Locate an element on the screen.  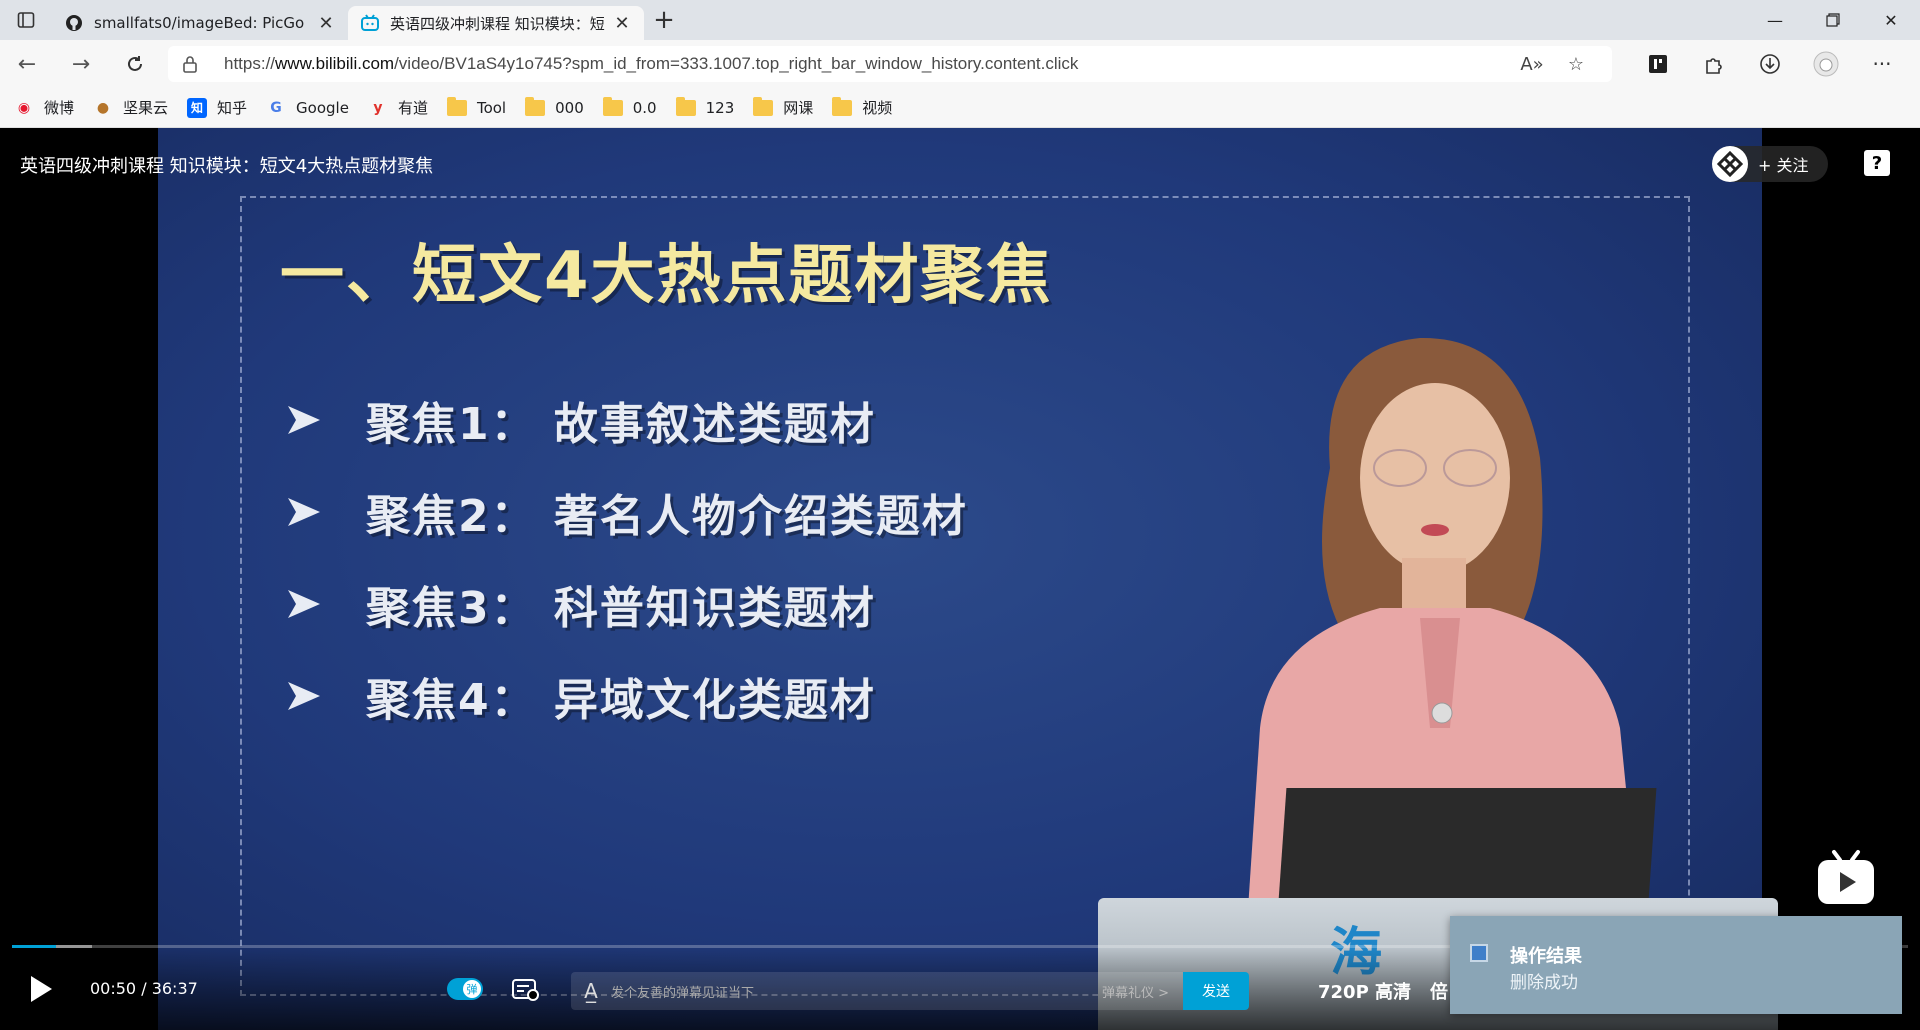
refresh-button is located at coordinates (135, 64).